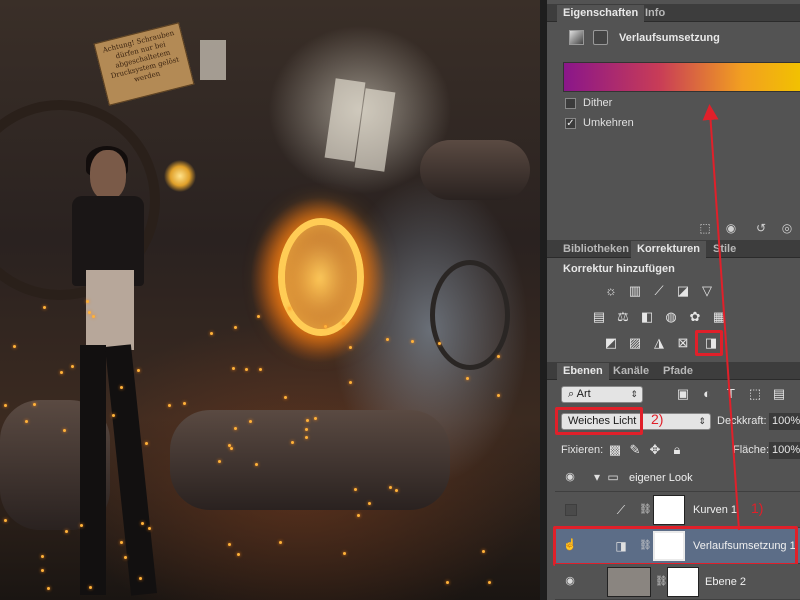 The width and height of the screenshot is (800, 600). I want to click on gradient-picker, so click(681, 77).